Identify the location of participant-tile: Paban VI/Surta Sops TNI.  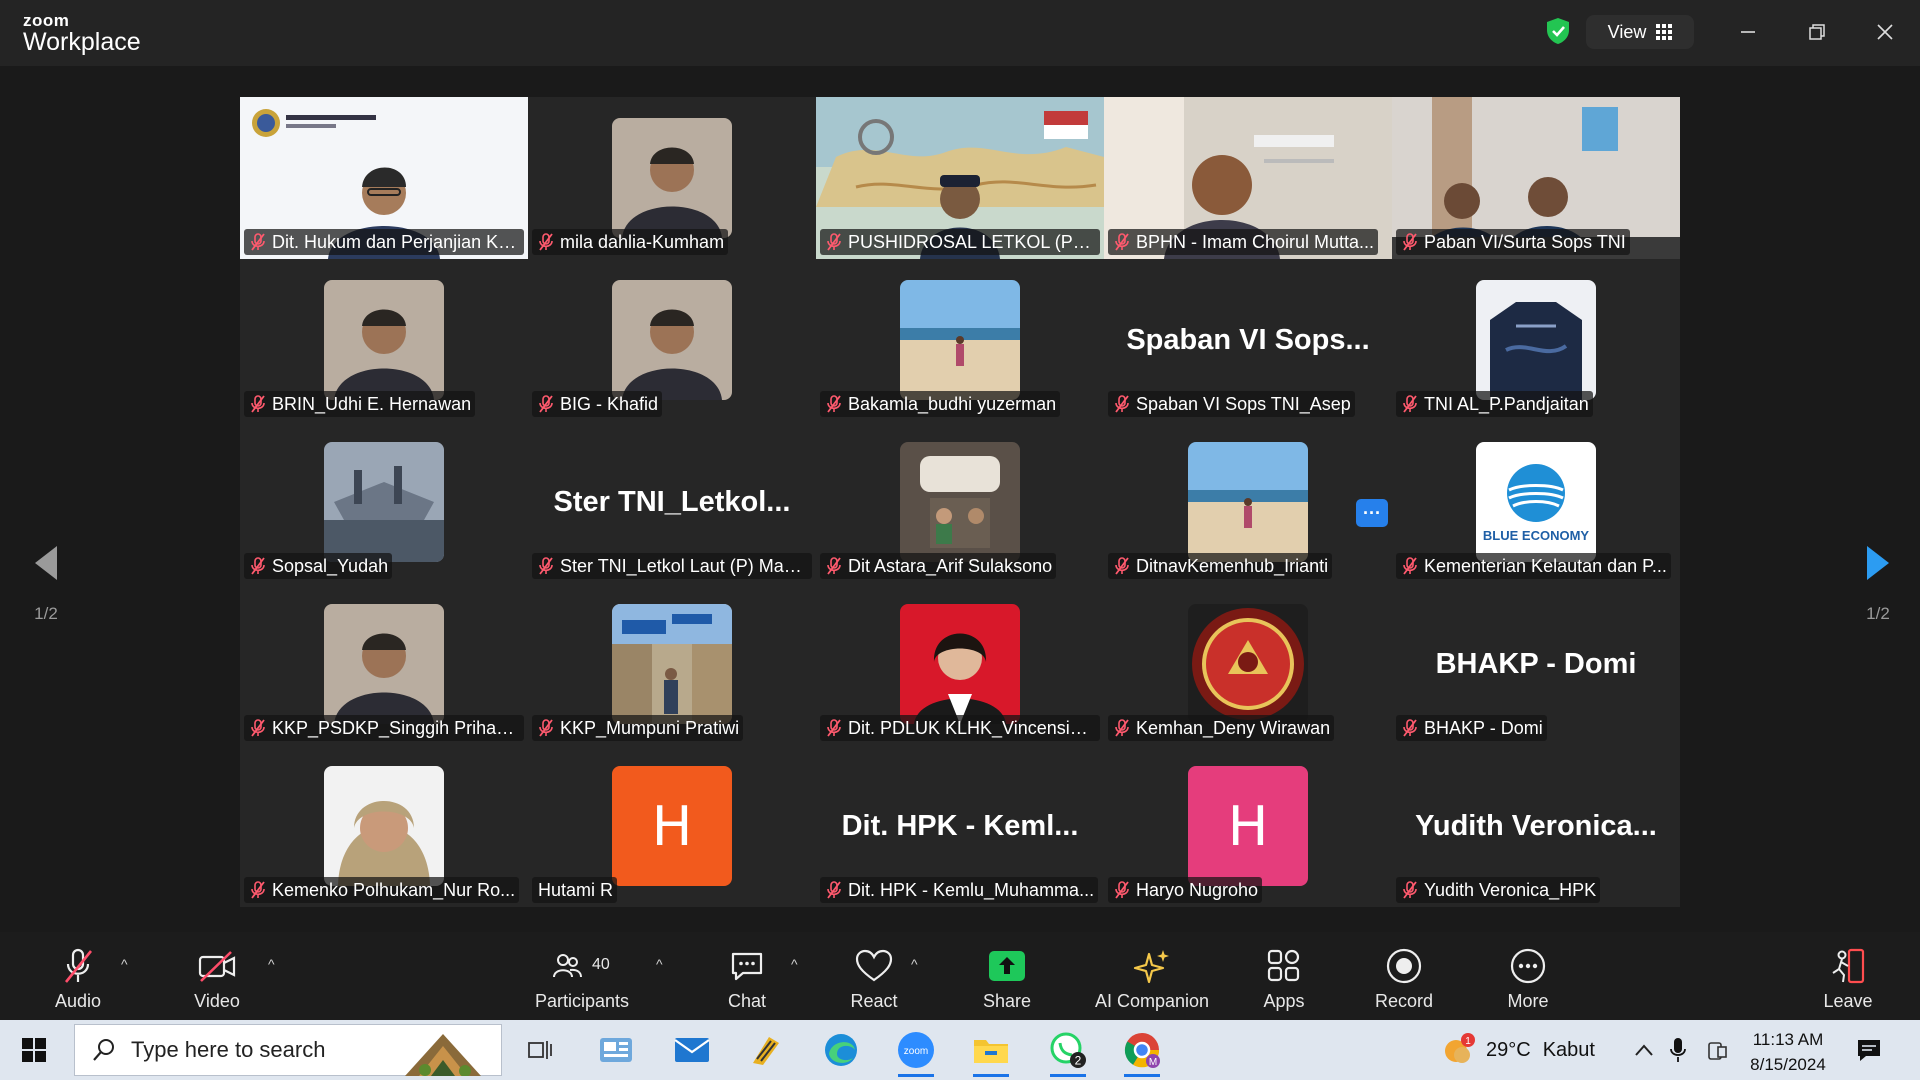
(1536, 178).